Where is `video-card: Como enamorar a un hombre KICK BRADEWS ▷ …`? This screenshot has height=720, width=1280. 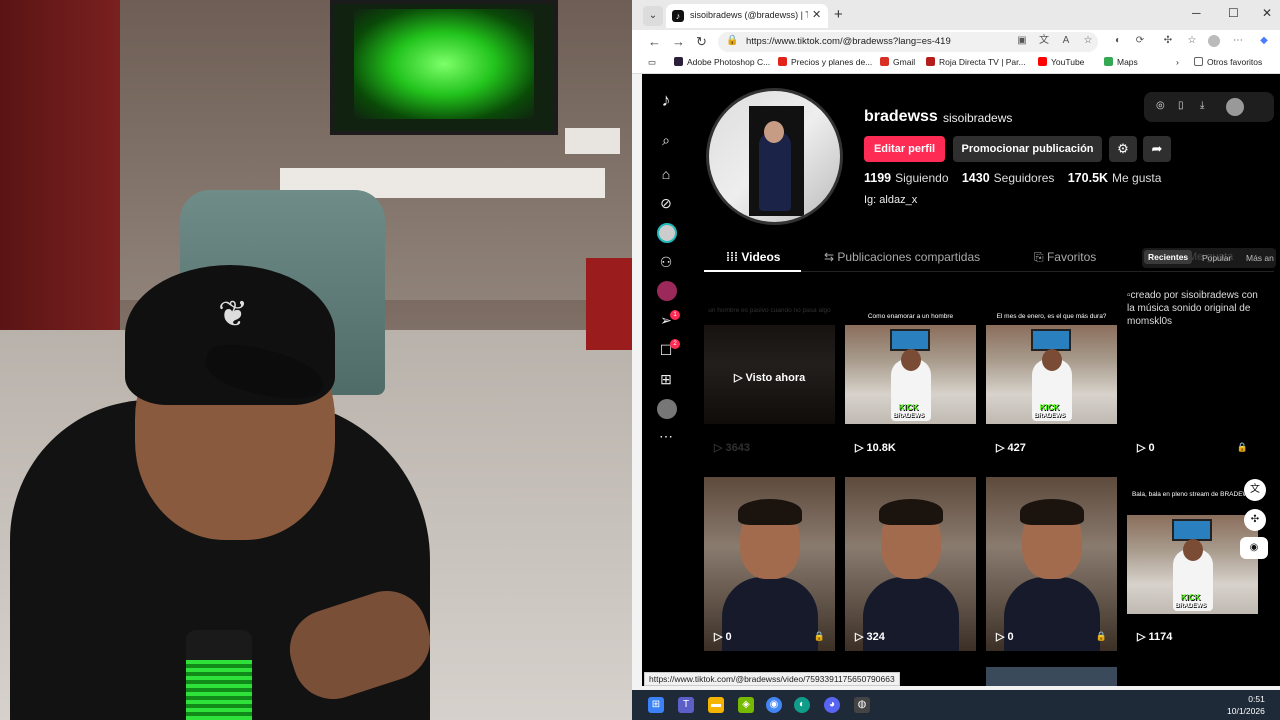
video-card: Como enamorar a un hombre KICK BRADEWS ▷ … is located at coordinates (910, 375).